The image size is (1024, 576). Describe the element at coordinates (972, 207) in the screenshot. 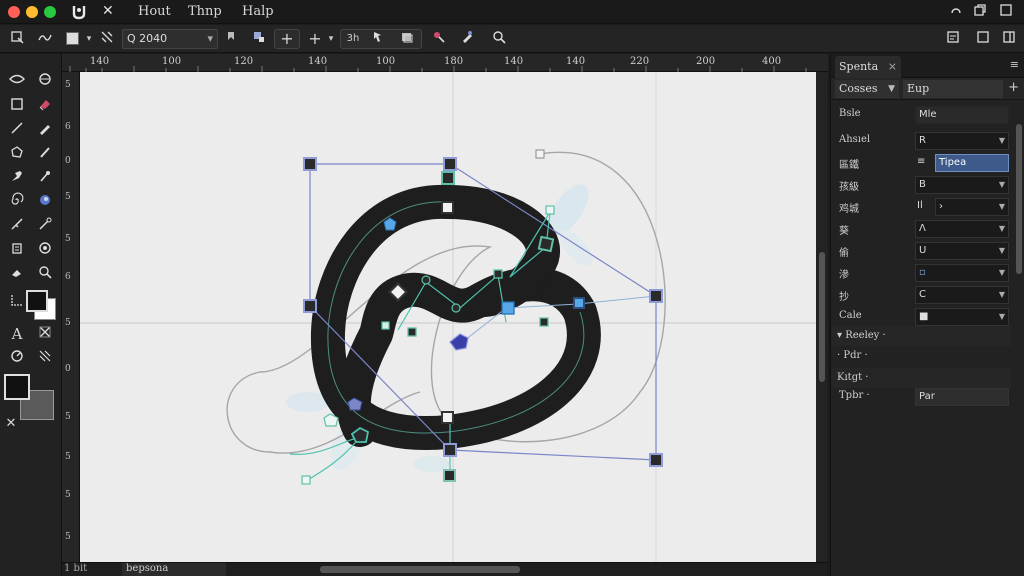

I see `property-select: › ▼` at that location.